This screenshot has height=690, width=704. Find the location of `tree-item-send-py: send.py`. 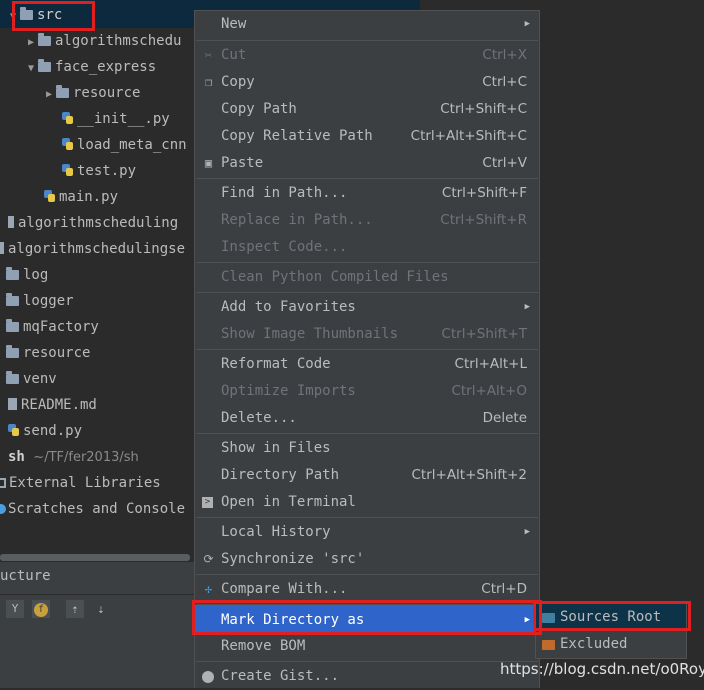

tree-item-send-py: send.py is located at coordinates (45, 431).